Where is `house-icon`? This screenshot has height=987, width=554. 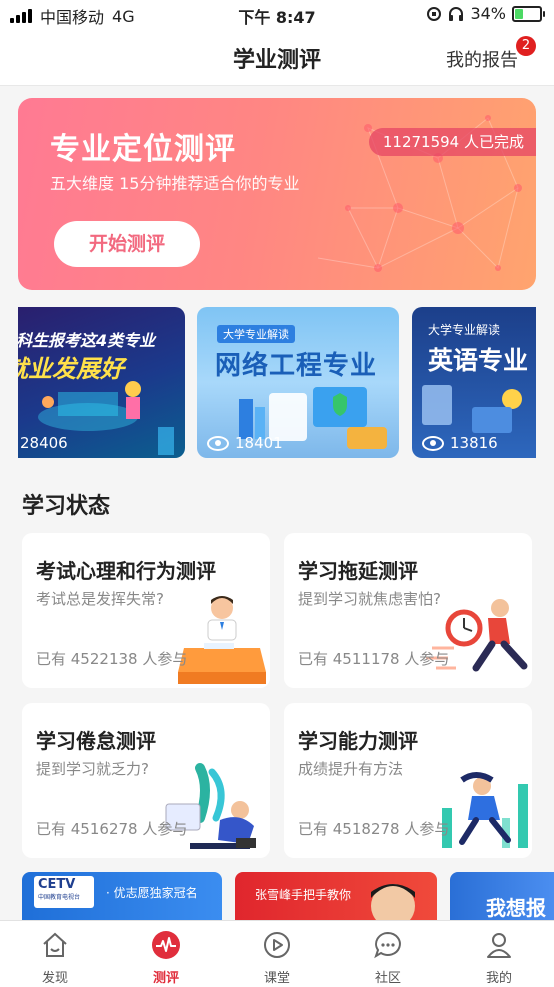
house-icon is located at coordinates (55, 944).